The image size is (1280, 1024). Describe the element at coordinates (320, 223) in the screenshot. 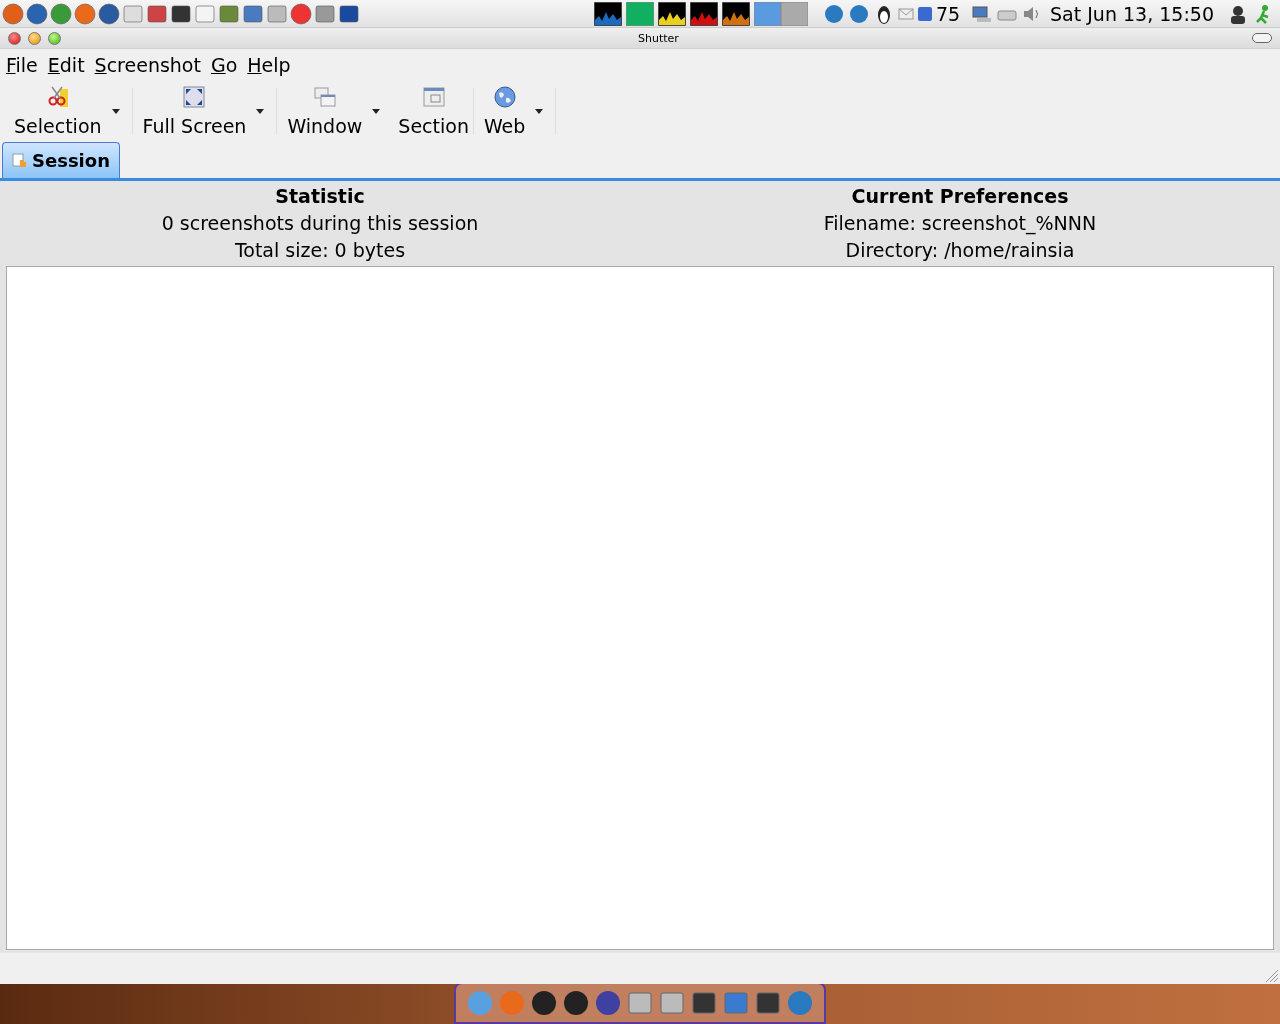

I see `statistic-text: 0 screenshots during this session` at that location.